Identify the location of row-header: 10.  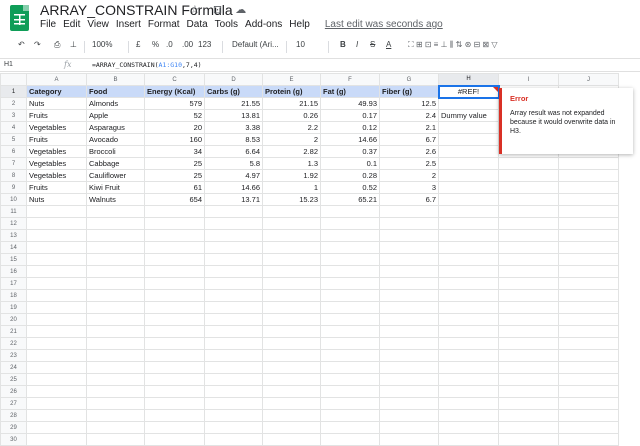
(13, 199).